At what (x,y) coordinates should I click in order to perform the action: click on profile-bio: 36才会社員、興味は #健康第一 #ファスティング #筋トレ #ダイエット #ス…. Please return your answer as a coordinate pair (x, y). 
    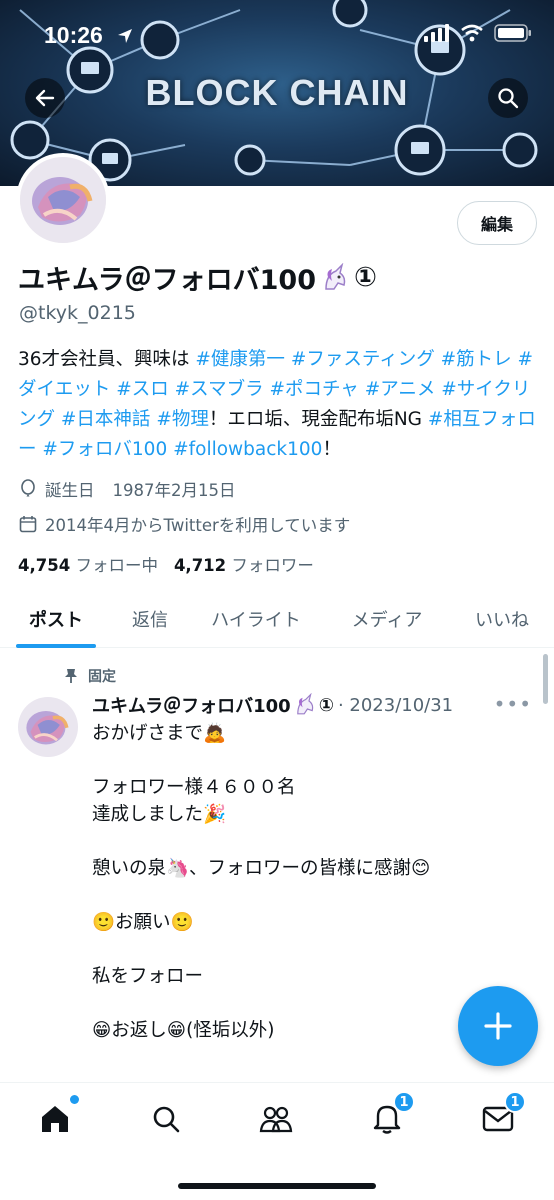
    Looking at the image, I should click on (278, 405).